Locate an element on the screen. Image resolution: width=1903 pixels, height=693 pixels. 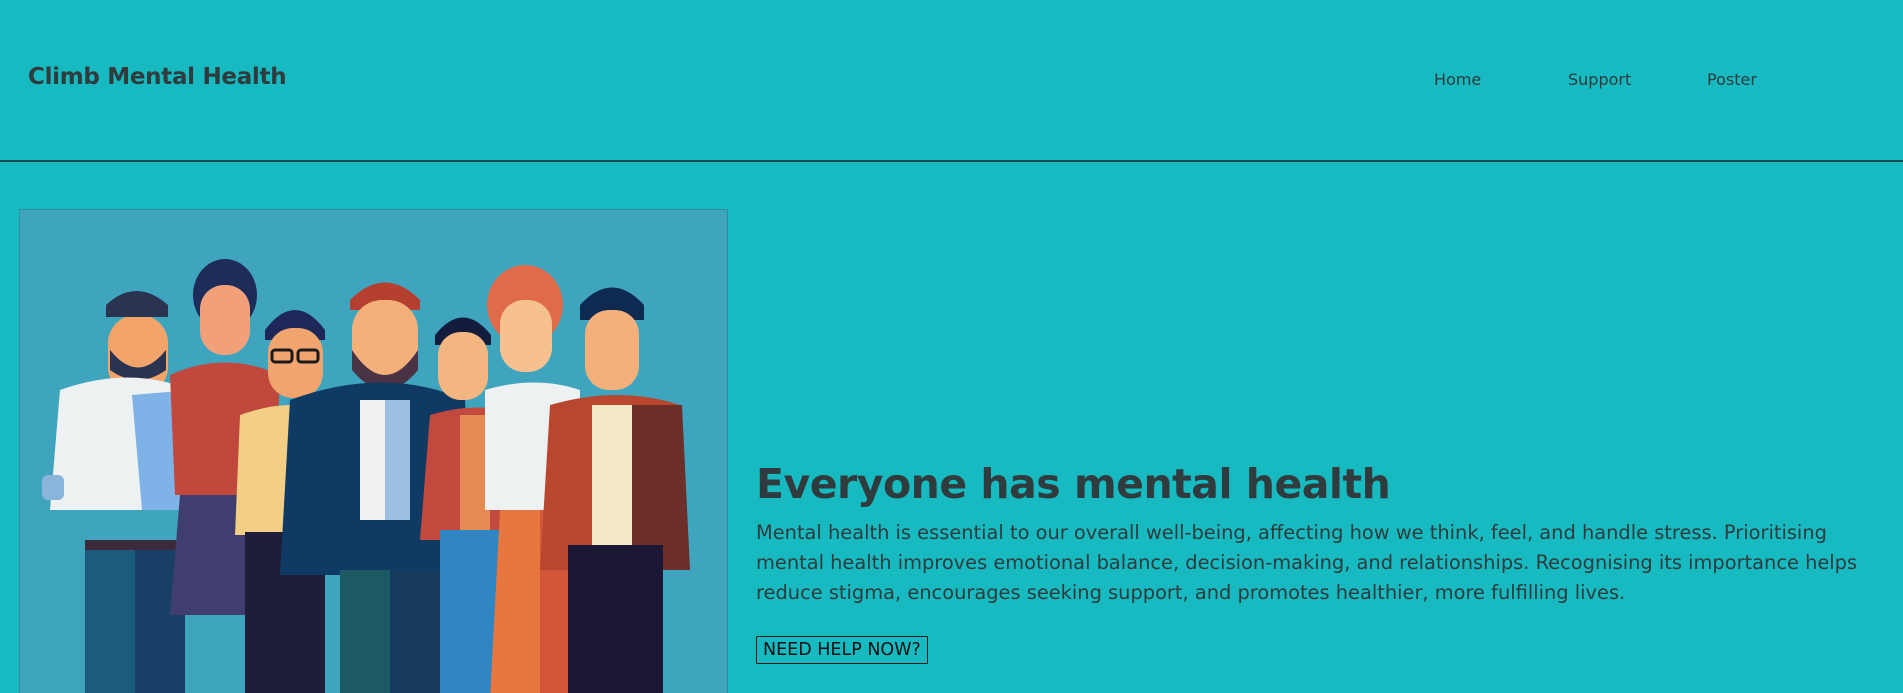
need-help-button: NEED HELP NOW? is located at coordinates (842, 650).